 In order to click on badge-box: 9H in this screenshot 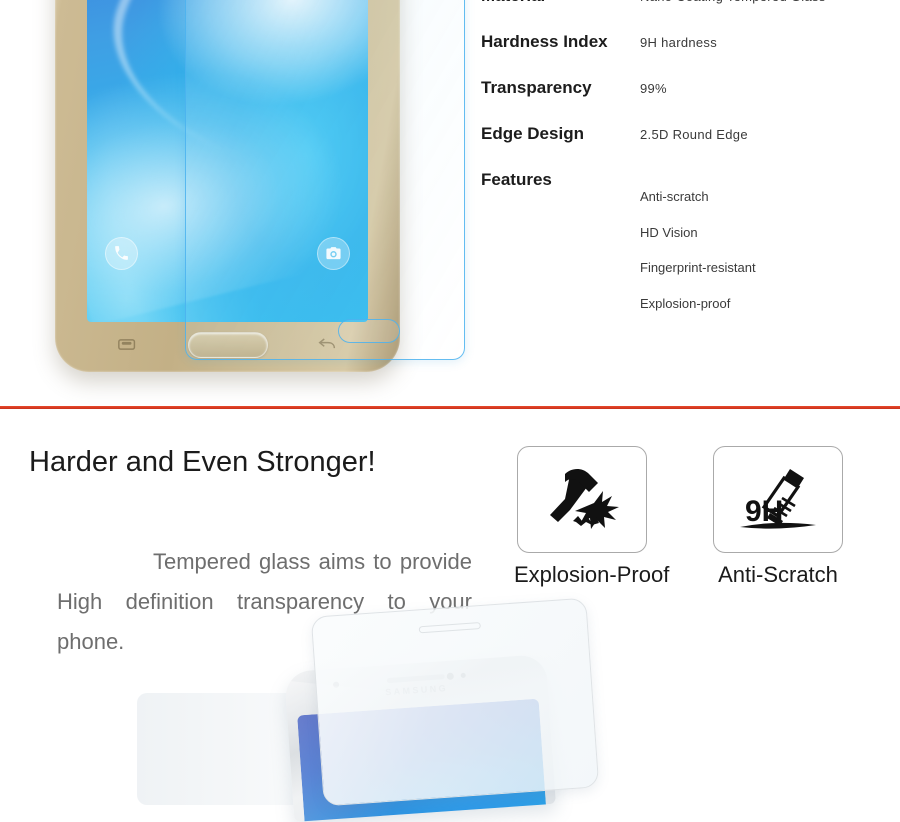, I will do `click(778, 499)`.